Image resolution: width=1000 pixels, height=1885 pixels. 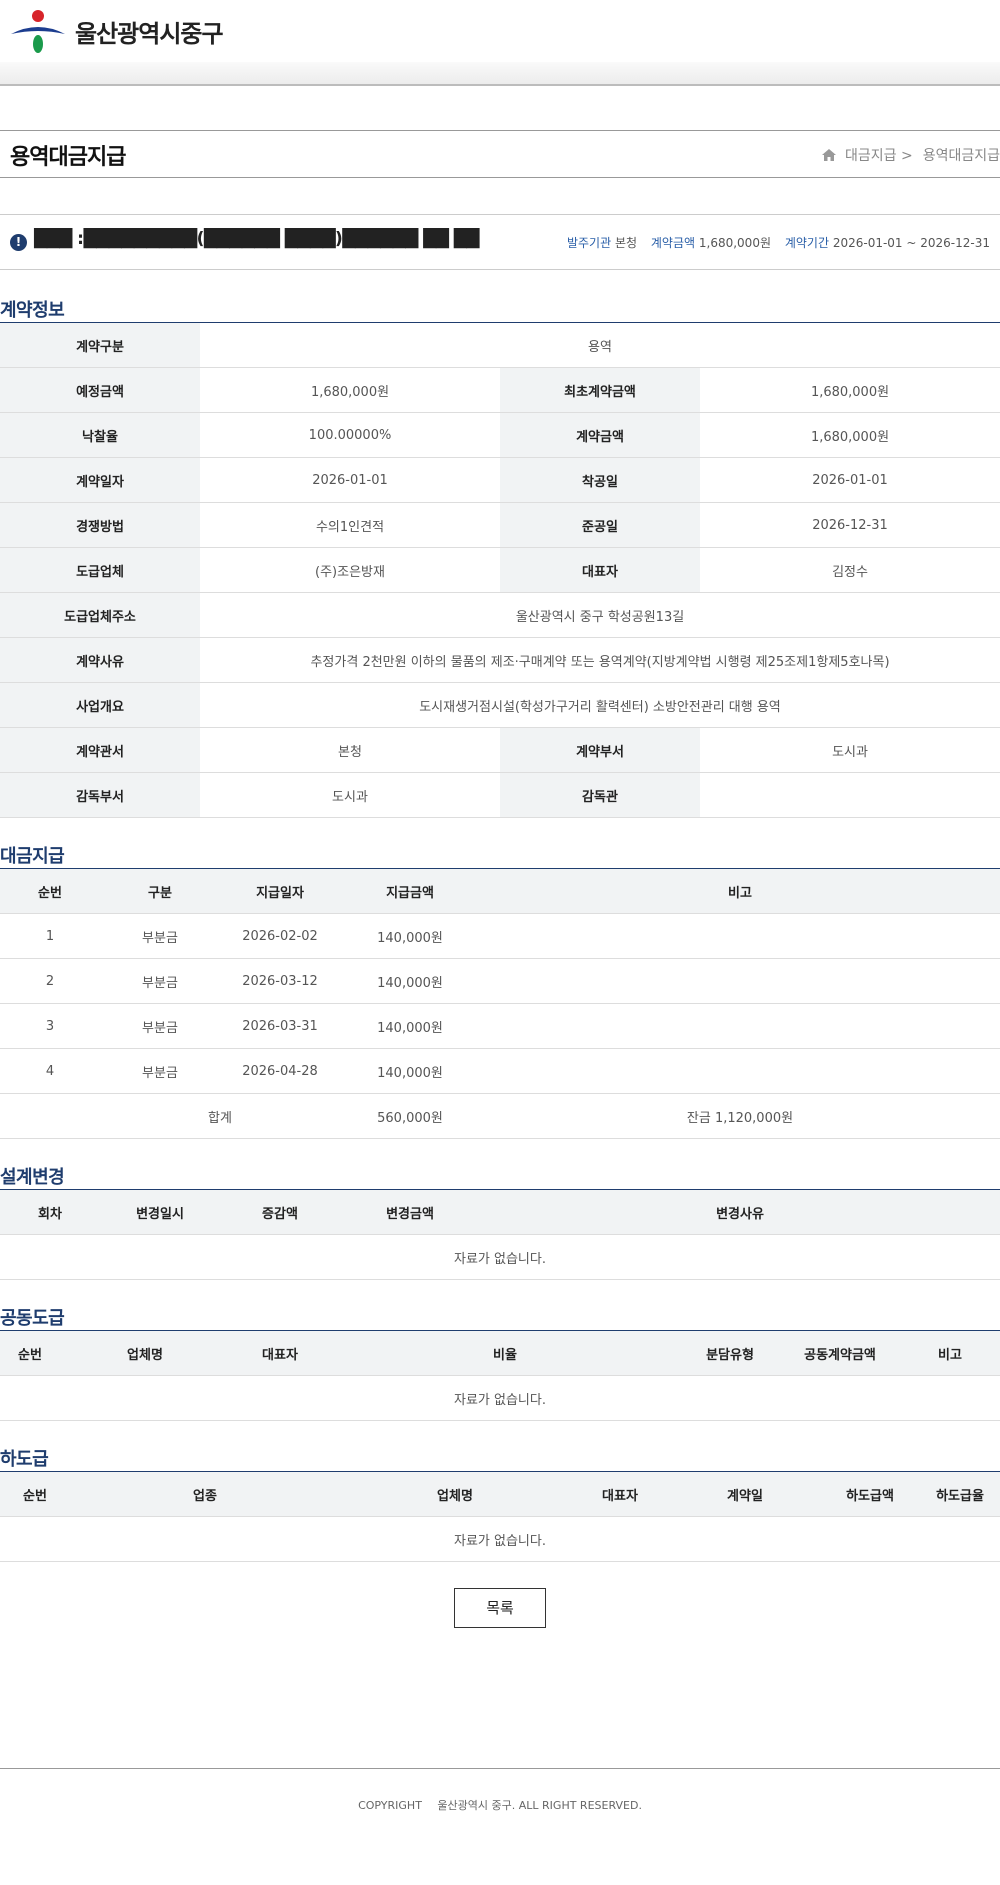 I want to click on column-header: 대표자, so click(x=280, y=1353).